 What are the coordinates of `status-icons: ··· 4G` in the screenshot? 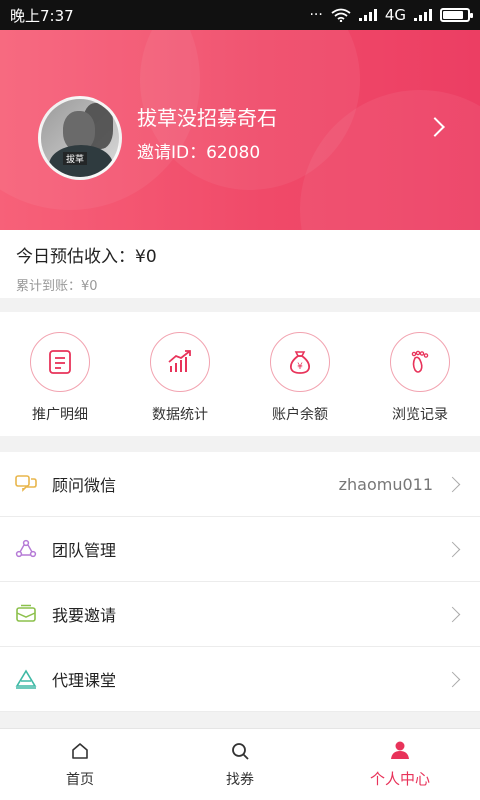 It's located at (391, 15).